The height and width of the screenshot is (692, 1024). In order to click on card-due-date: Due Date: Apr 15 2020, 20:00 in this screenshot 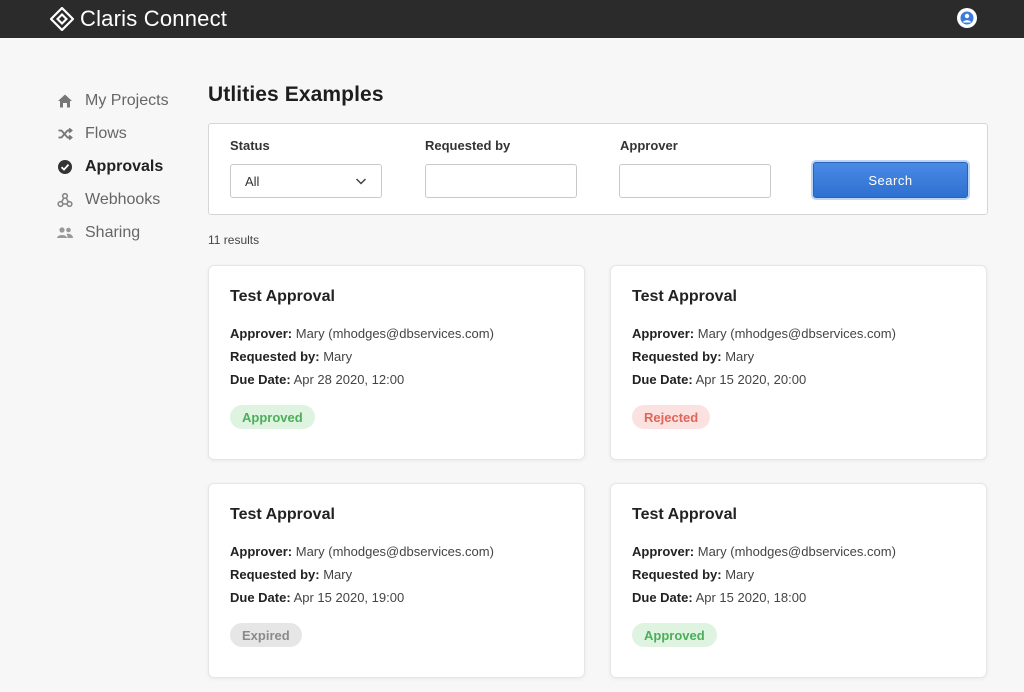, I will do `click(719, 379)`.